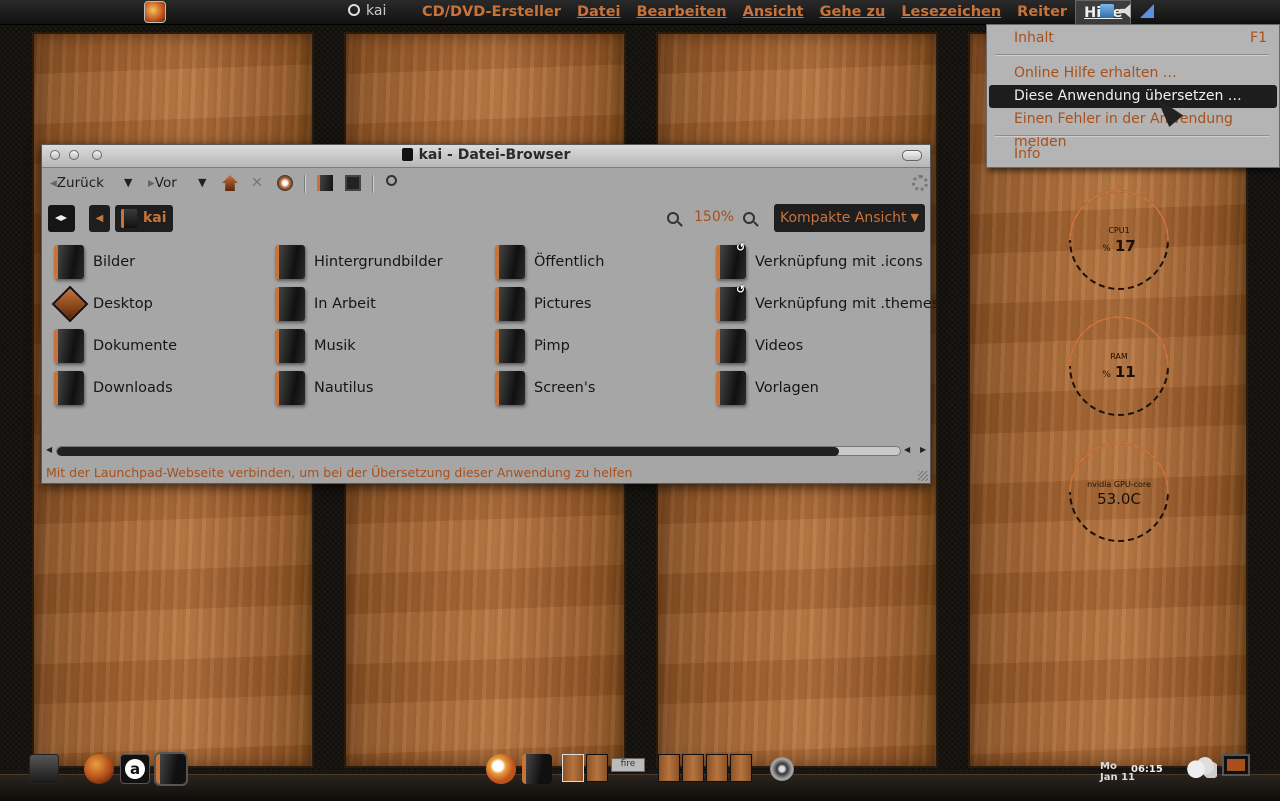  What do you see at coordinates (1117, 772) in the screenshot?
I see `clock-date: Mo Jan 11` at bounding box center [1117, 772].